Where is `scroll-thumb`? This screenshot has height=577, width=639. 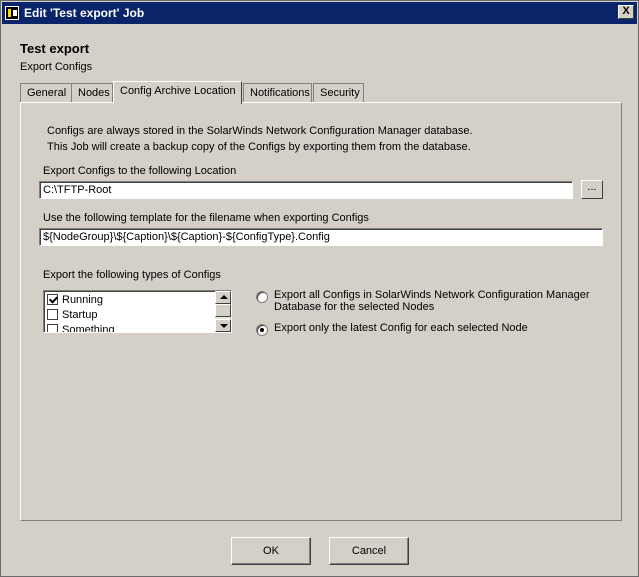
scroll-thumb is located at coordinates (223, 310).